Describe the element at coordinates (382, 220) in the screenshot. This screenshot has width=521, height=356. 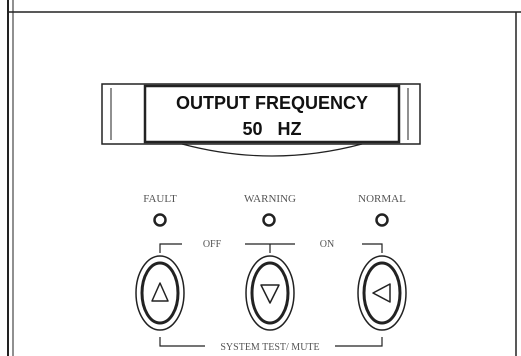
I see `normal-led-icon` at that location.